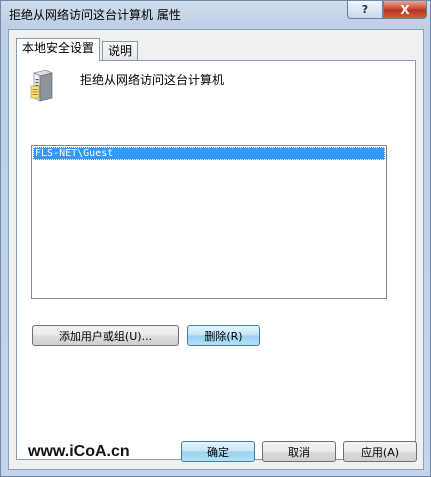 Image resolution: width=431 pixels, height=477 pixels. I want to click on cancel-button: 取消, so click(299, 451).